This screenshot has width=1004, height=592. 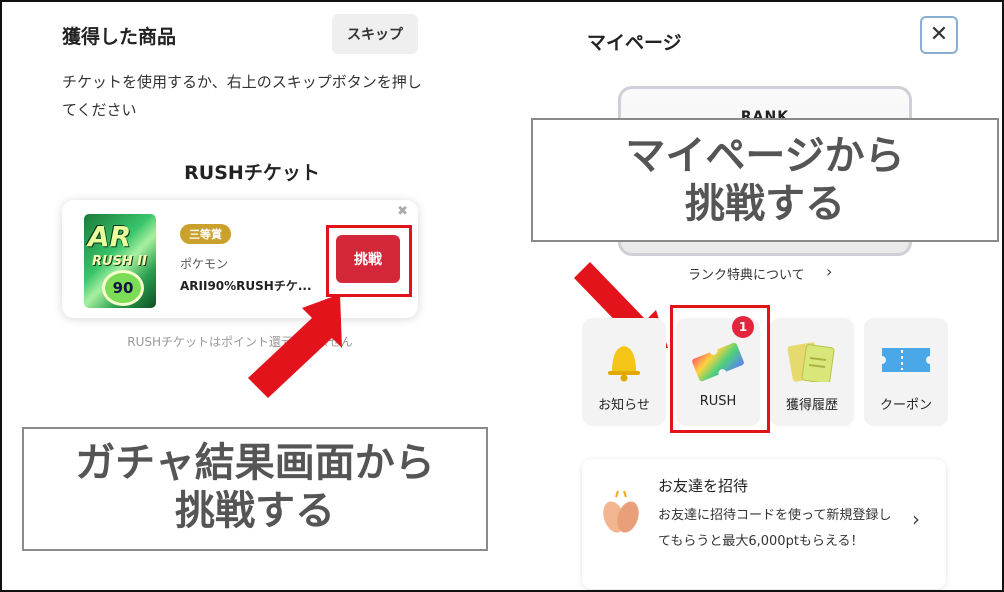 What do you see at coordinates (811, 405) in the screenshot?
I see `tile-label-history: 獲得履歴` at bounding box center [811, 405].